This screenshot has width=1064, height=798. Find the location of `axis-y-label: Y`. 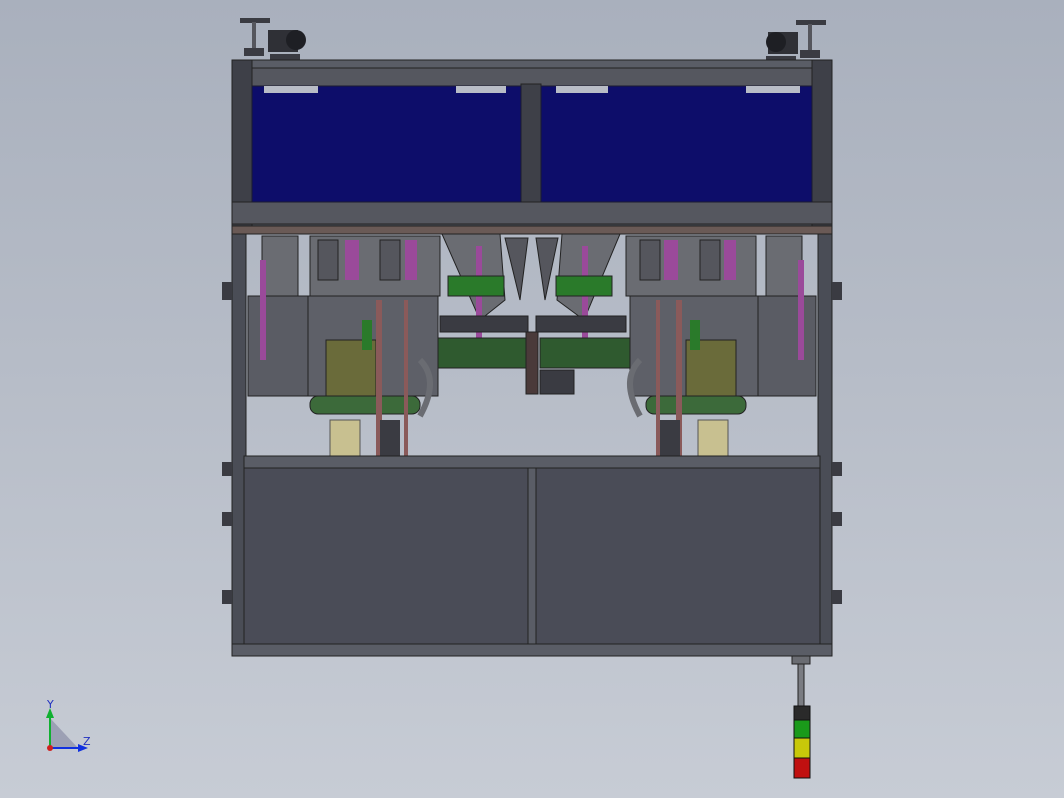

axis-y-label: Y is located at coordinates (50, 704).